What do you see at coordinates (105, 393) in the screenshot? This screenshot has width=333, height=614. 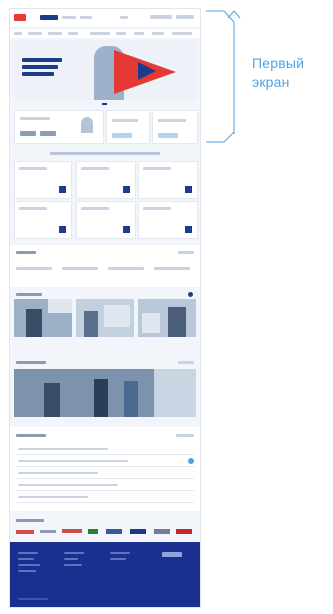 I see `event-photo` at bounding box center [105, 393].